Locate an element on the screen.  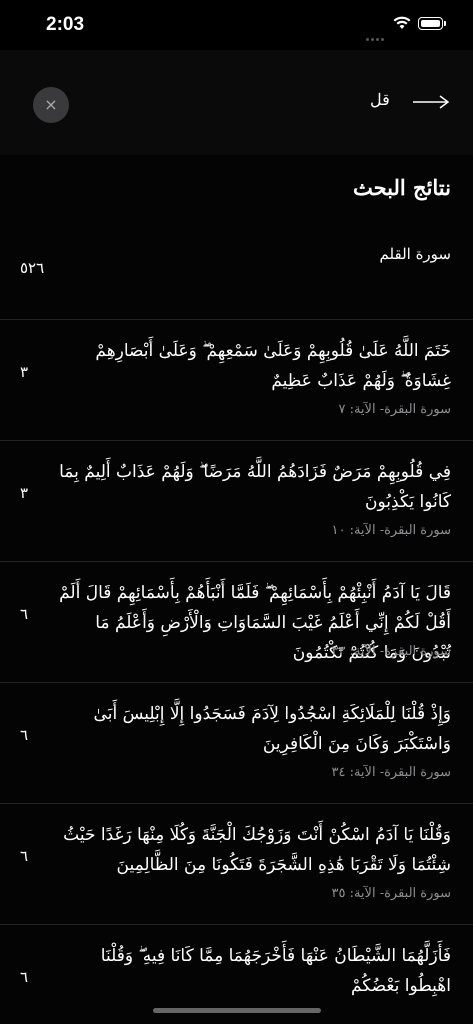
results-title: نتائج البحث is located at coordinates (401, 187).